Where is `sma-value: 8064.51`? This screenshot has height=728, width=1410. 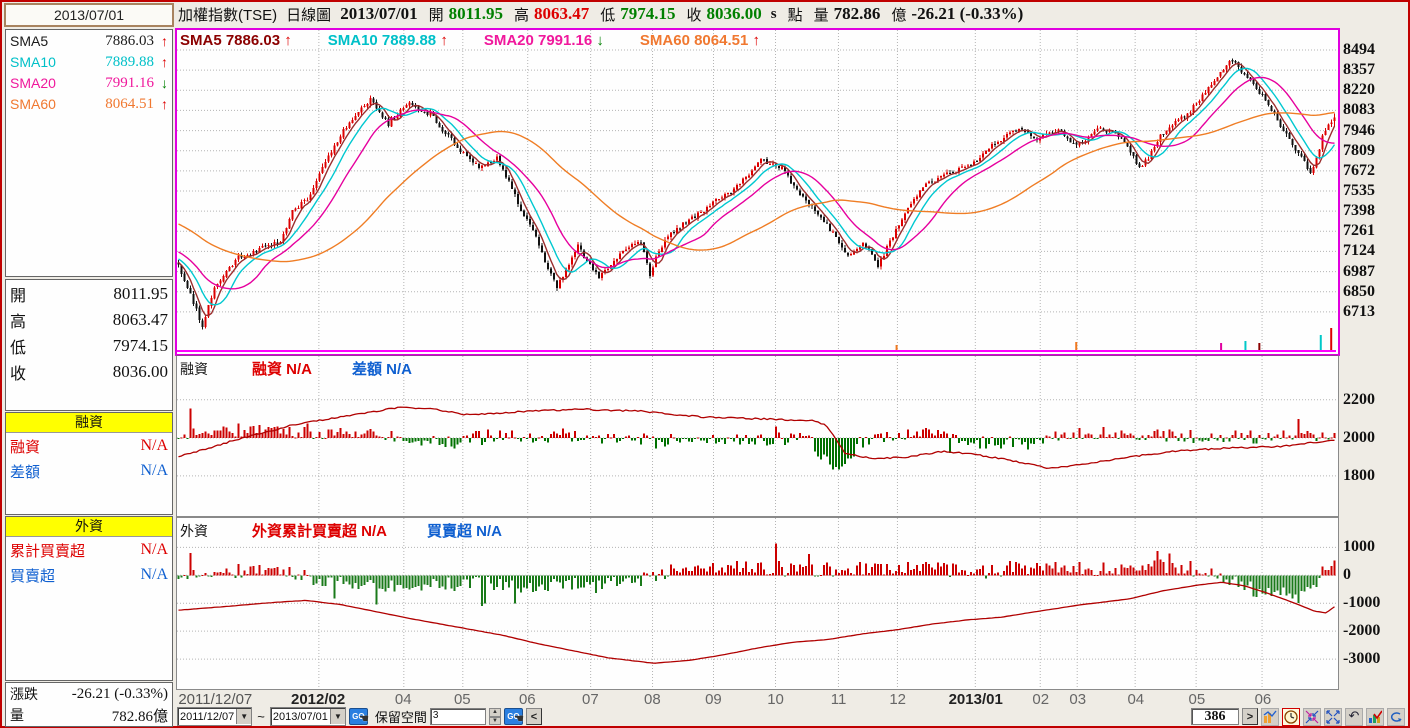 sma-value: 8064.51 is located at coordinates (129, 103).